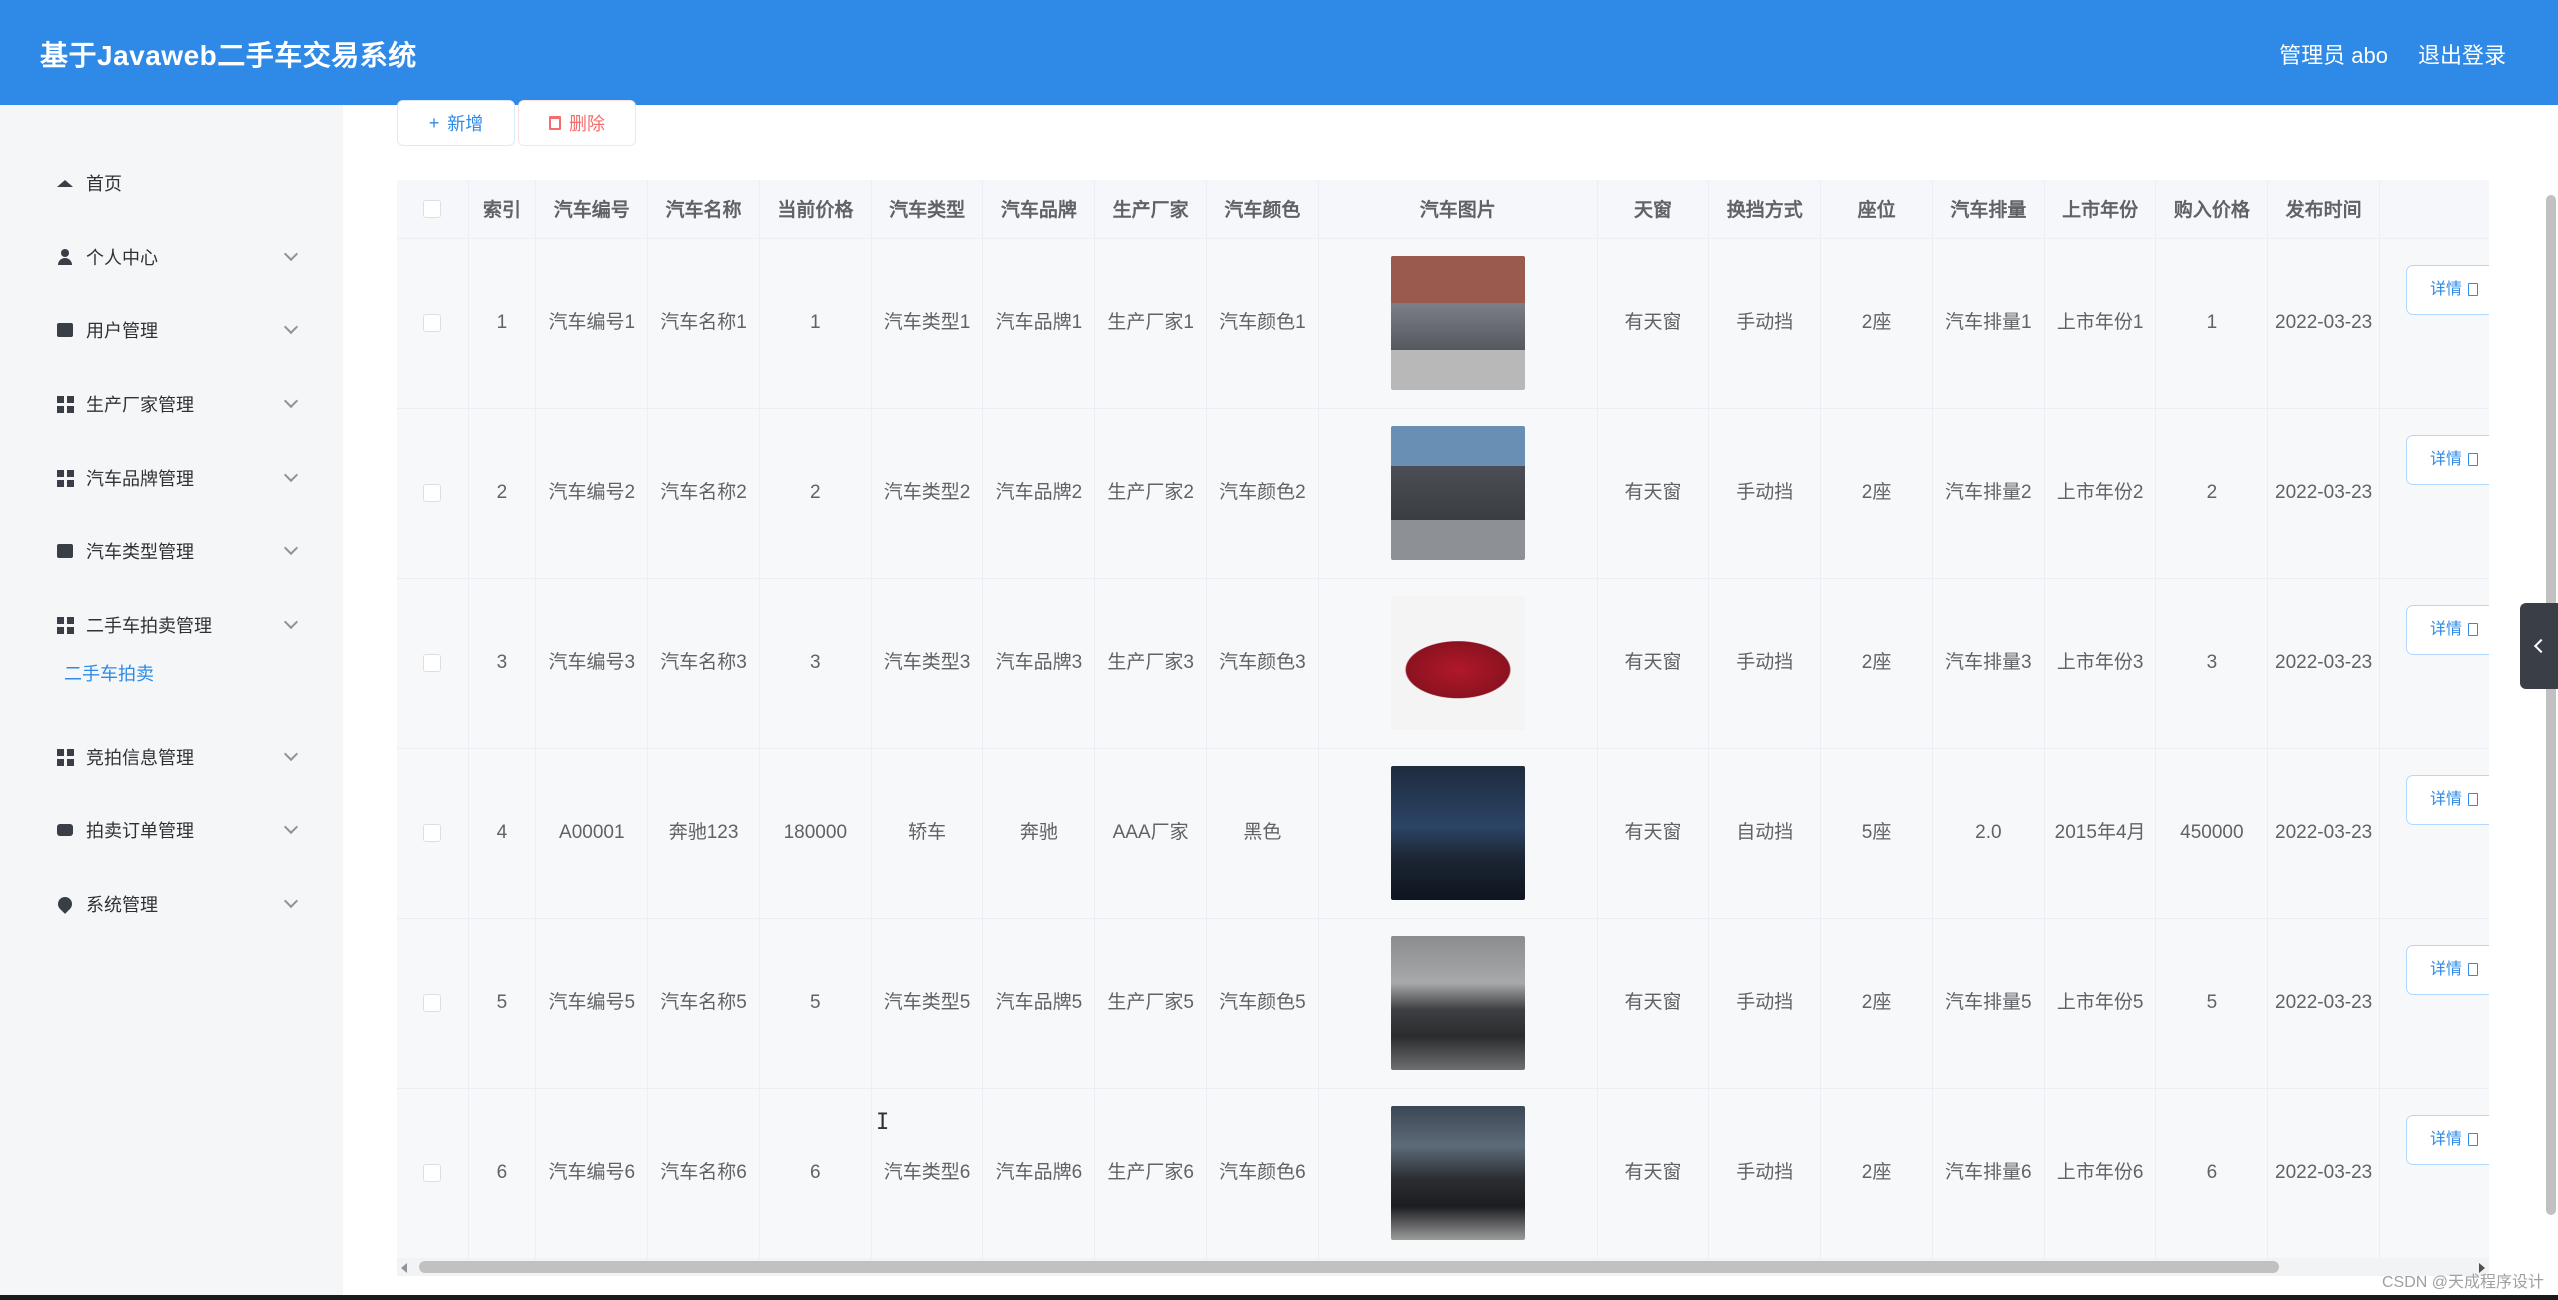 The height and width of the screenshot is (1300, 2558). I want to click on sidebar-item-bids: 竞拍信息管理, so click(177, 757).